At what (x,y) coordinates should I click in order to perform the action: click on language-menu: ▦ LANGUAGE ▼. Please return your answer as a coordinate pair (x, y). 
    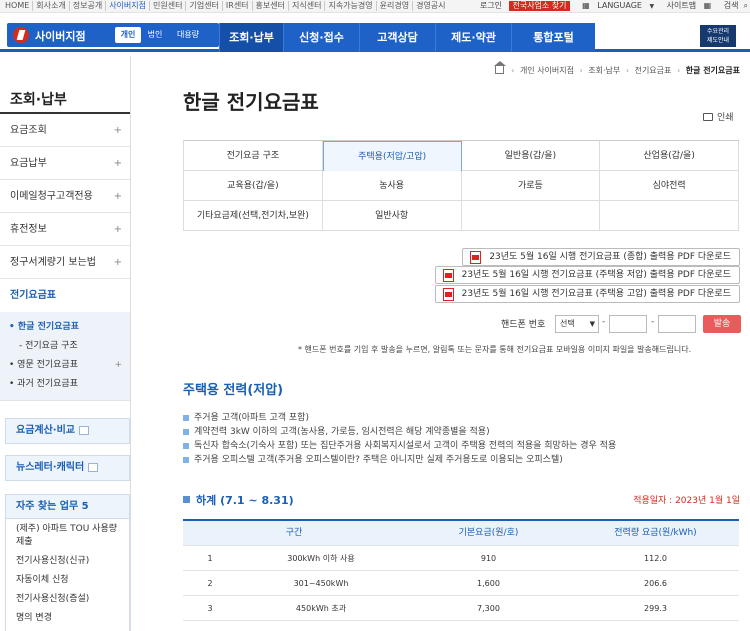
    Looking at the image, I should click on (615, 6).